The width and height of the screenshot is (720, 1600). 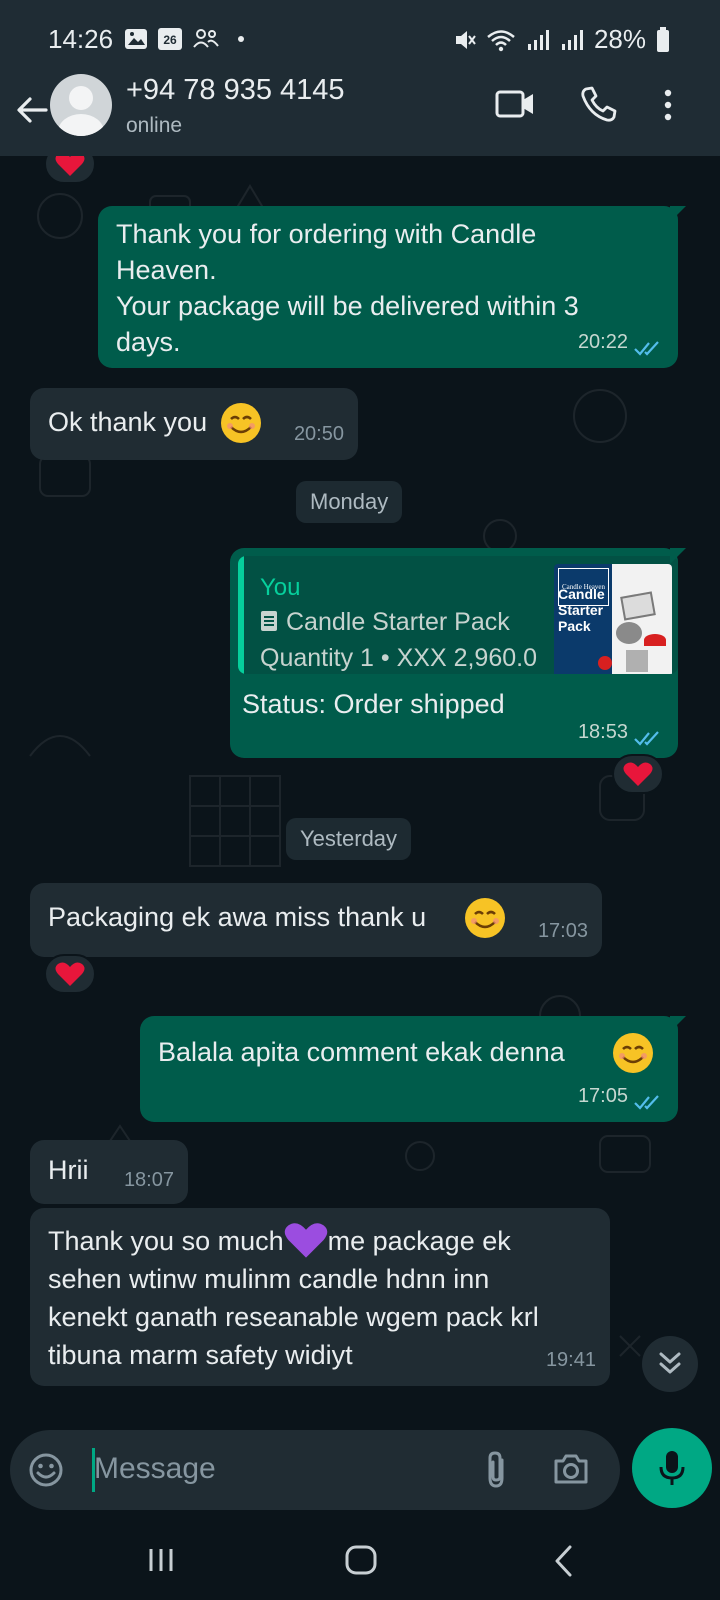 I want to click on avatar, so click(x=81, y=105).